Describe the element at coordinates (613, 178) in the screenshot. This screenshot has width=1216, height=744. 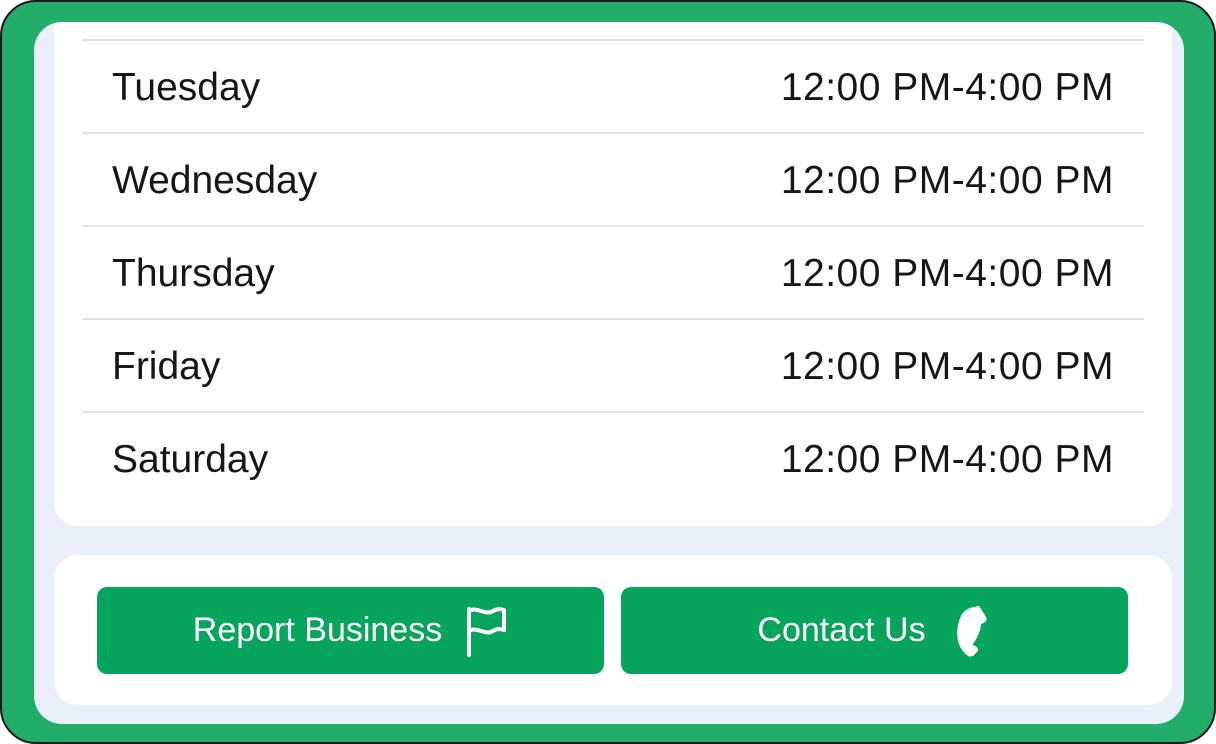
I see `hours-row-wednesday: Wednesday 12:00 PM-4:00 PM` at that location.